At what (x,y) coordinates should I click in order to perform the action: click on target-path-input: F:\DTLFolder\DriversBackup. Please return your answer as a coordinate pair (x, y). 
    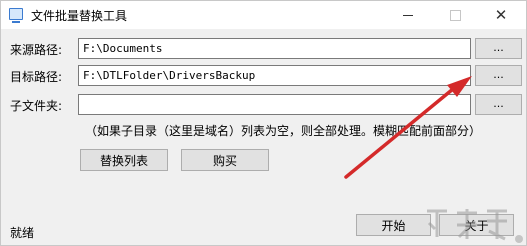
    Looking at the image, I should click on (274, 75).